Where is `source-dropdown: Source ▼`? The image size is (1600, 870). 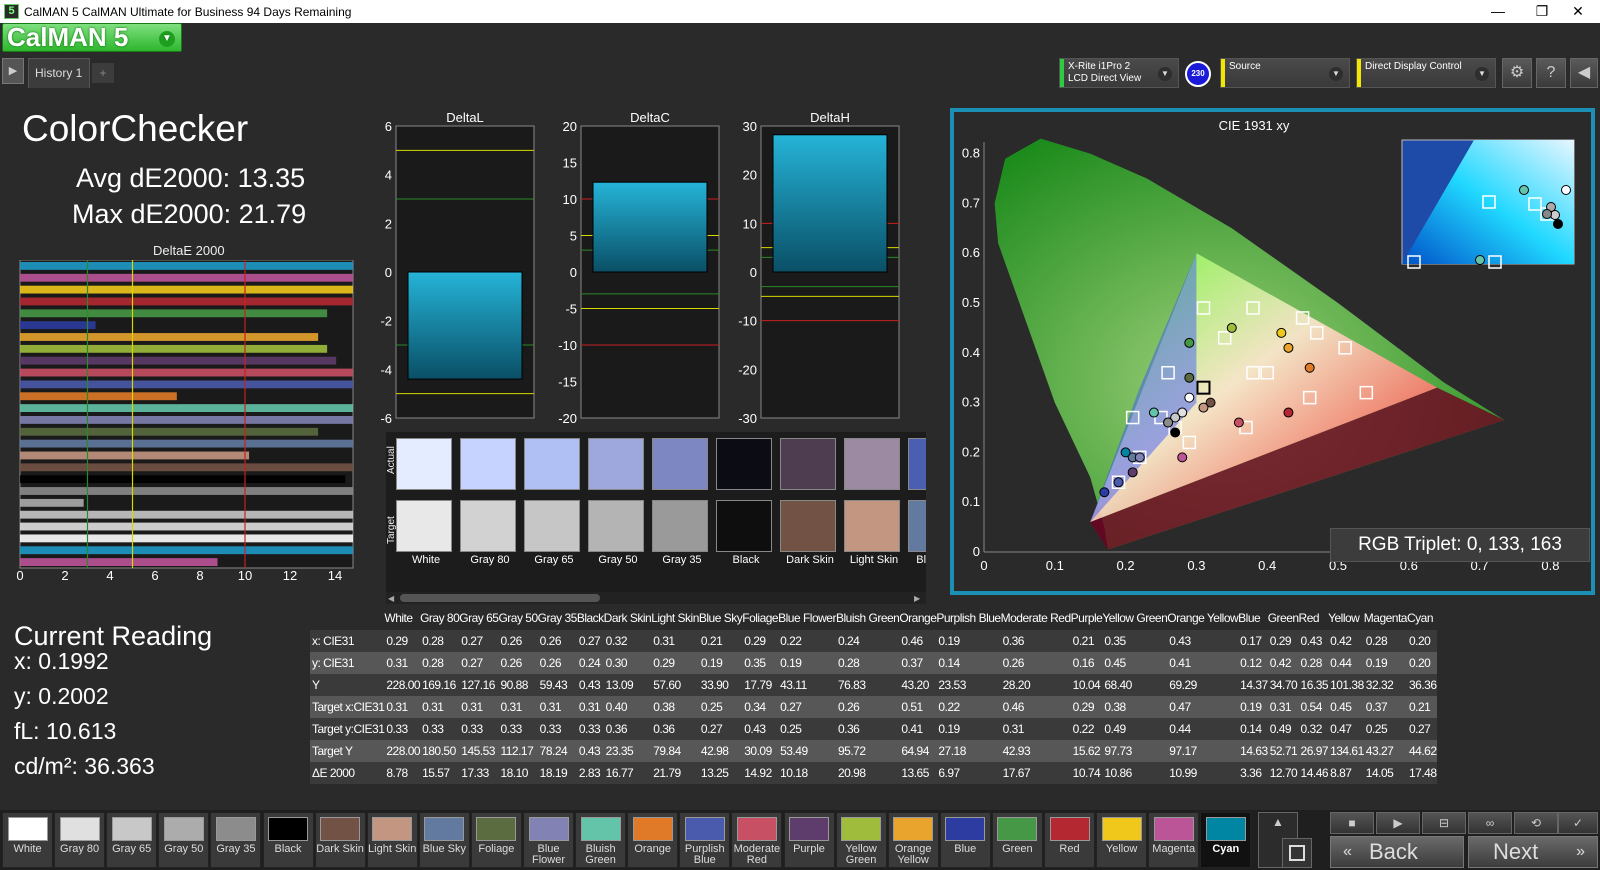 source-dropdown: Source ▼ is located at coordinates (1285, 73).